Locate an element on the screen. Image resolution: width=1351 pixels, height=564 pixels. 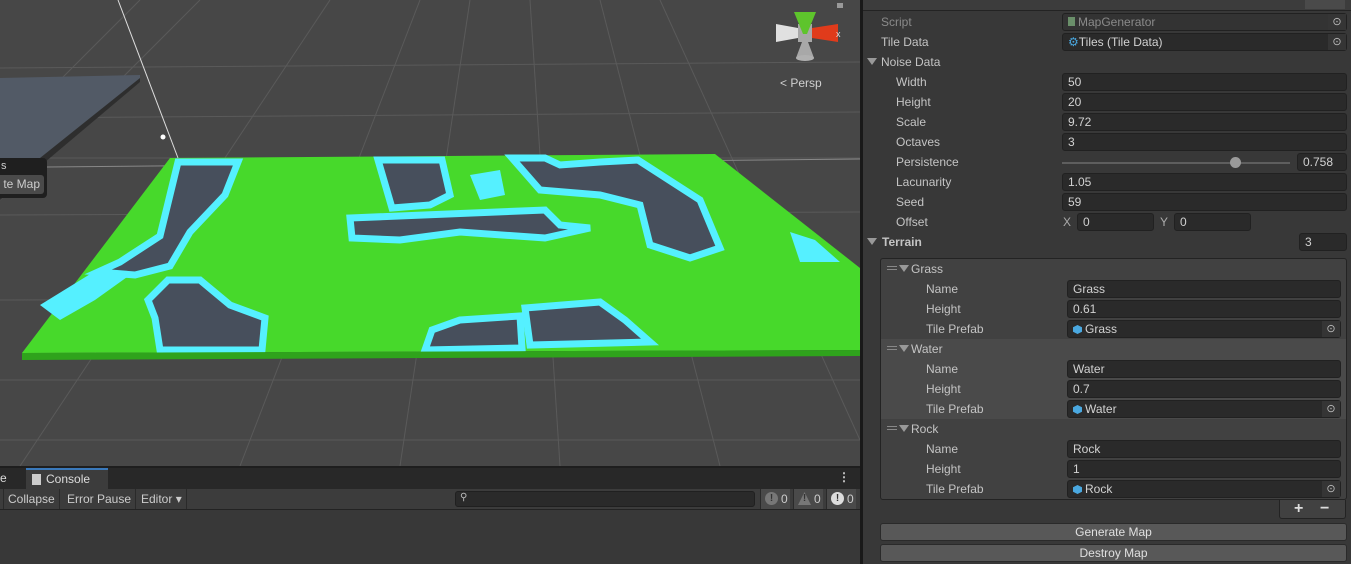
console-search-input: ⚲ is located at coordinates (605, 499).